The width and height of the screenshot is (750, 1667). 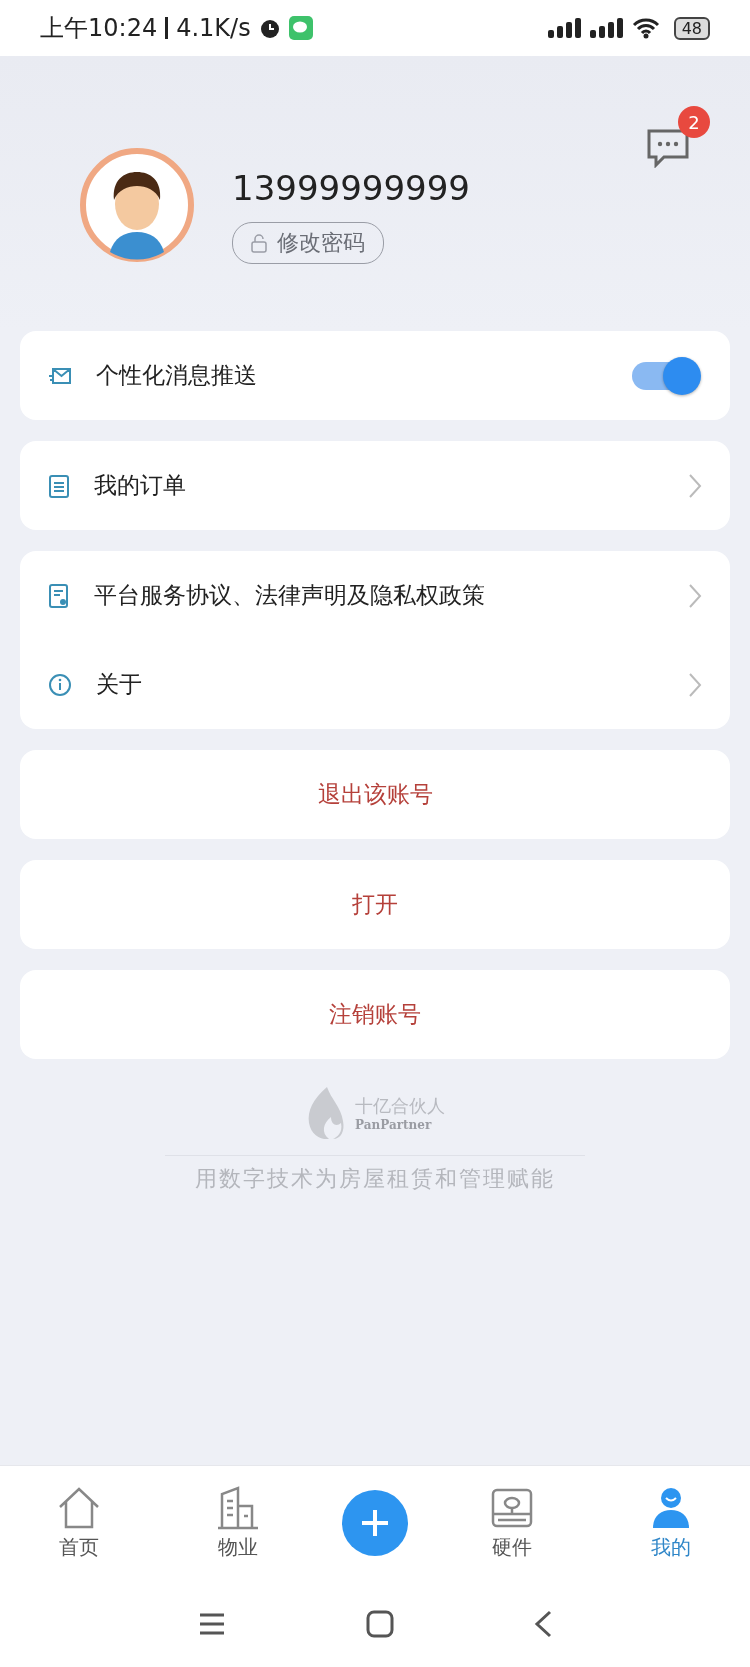 What do you see at coordinates (694, 122) in the screenshot?
I see `message-count-badge: 2` at bounding box center [694, 122].